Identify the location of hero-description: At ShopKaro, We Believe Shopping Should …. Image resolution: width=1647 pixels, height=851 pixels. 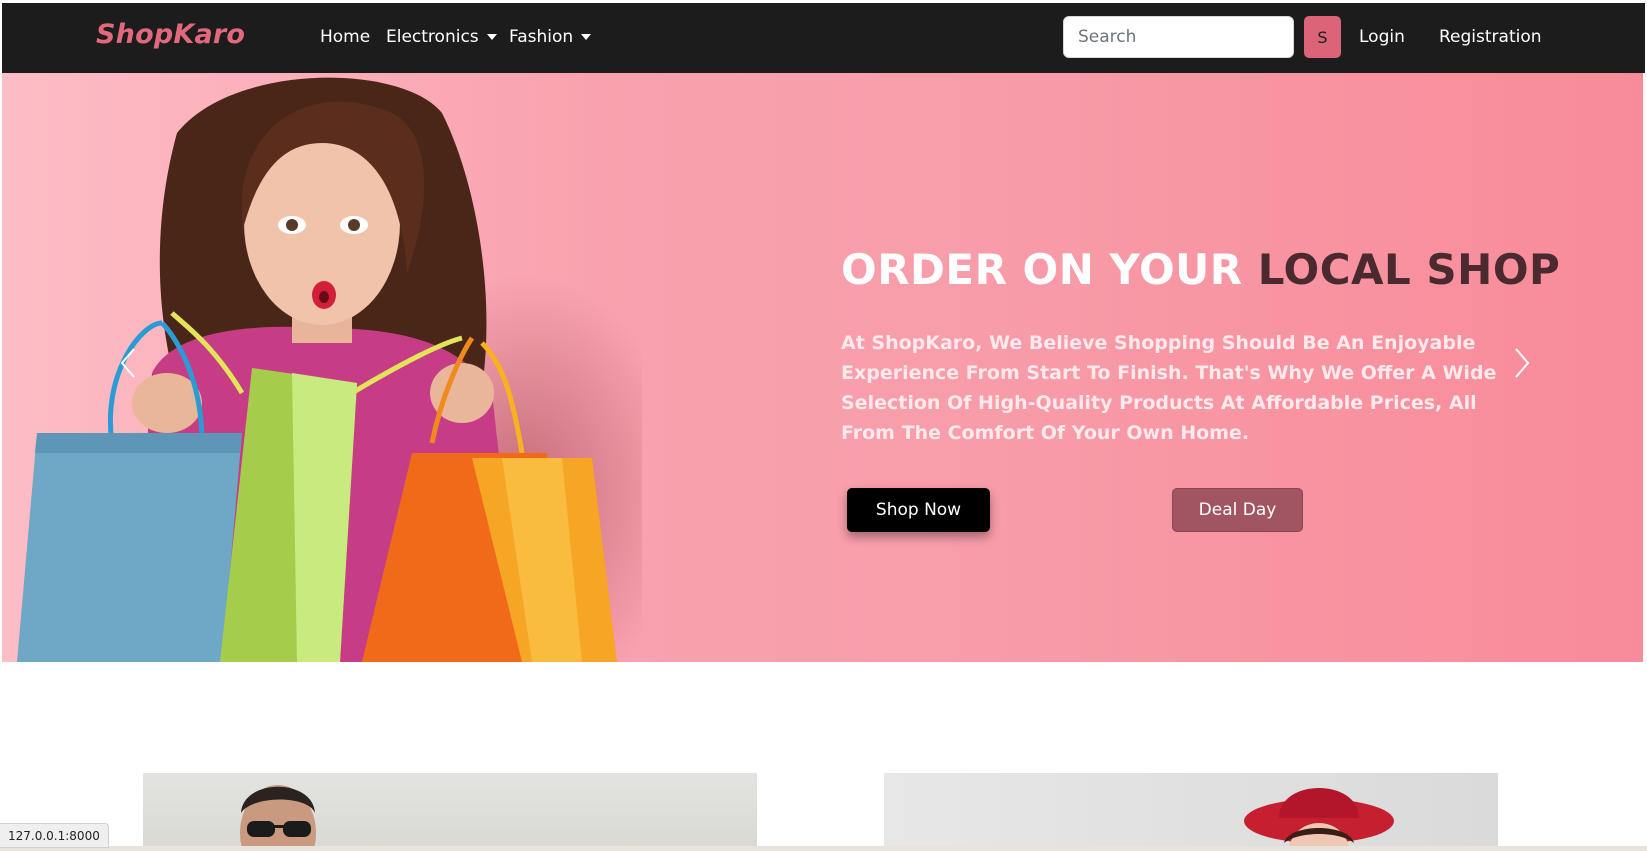
(1169, 388).